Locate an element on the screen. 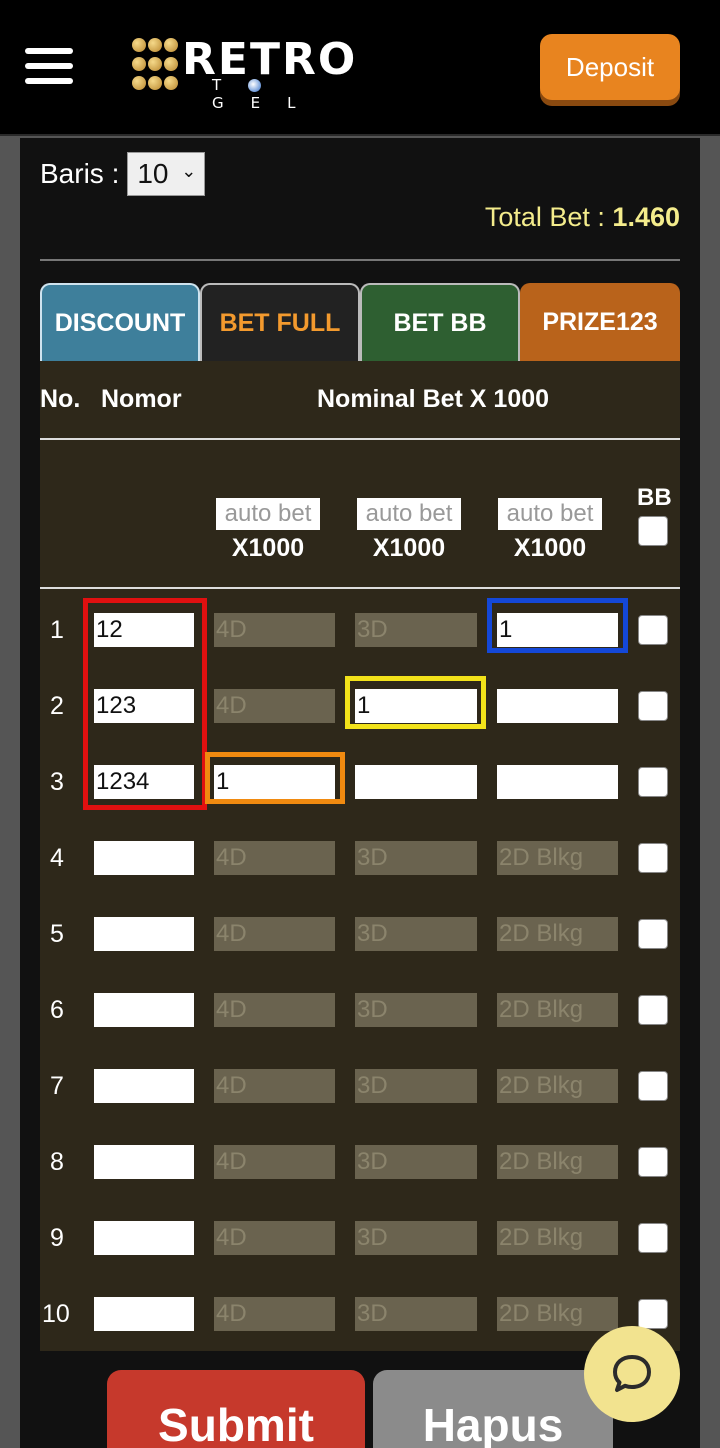 This screenshot has height=1448, width=720. baris-select: 10 ⌄ is located at coordinates (166, 174).